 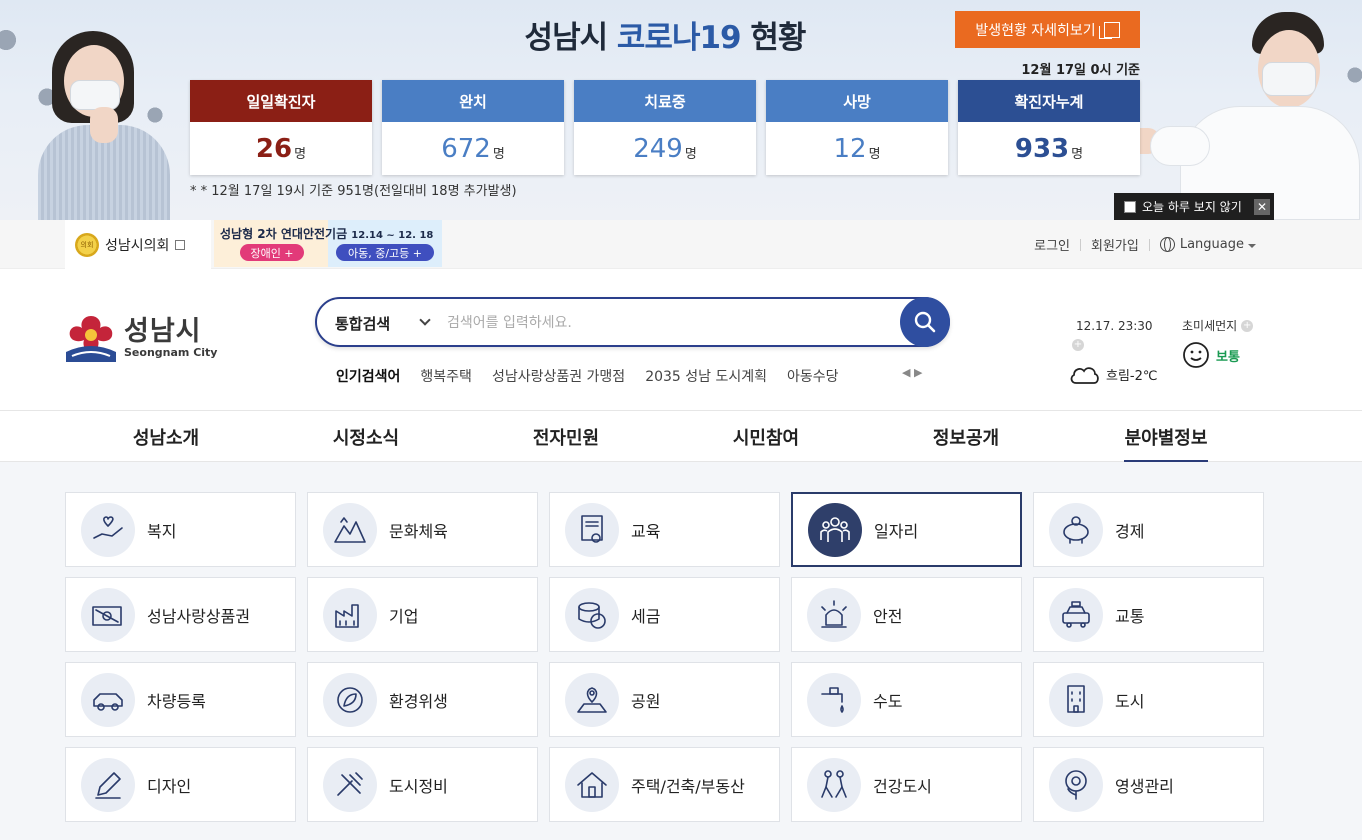 I want to click on factory-icon, so click(x=350, y=614).